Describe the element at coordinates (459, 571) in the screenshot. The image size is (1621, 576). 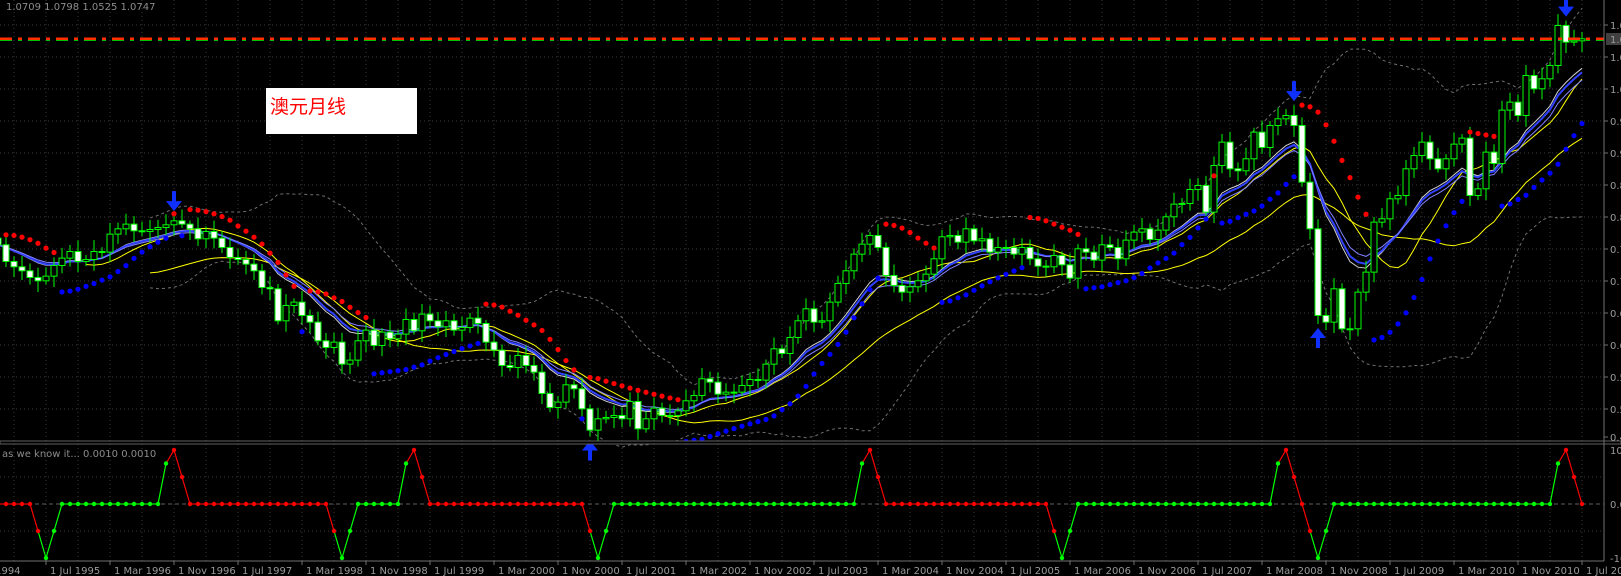
I see `time-axis-label: 1 Jul 1999` at that location.